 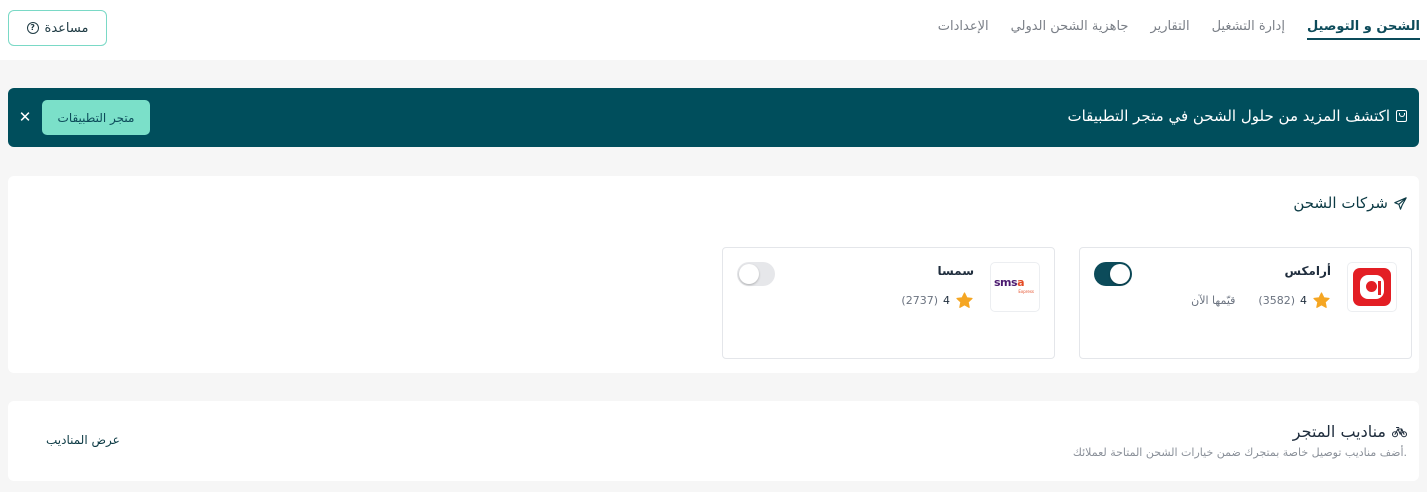 I want to click on tab-operations: إدارة التشغيل, so click(x=1248, y=29).